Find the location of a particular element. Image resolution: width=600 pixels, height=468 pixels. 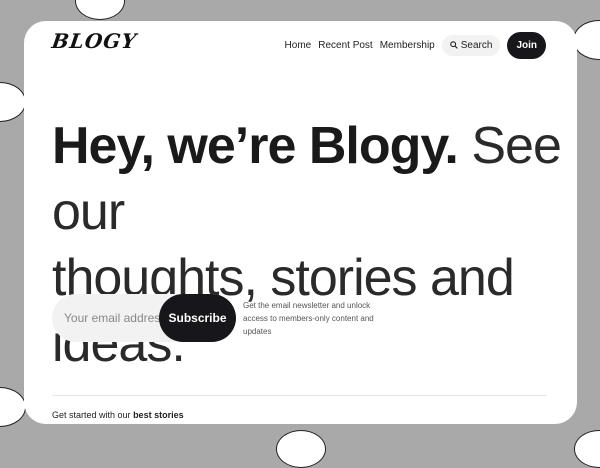

subscribe-button: Subscribe is located at coordinates (197, 318).